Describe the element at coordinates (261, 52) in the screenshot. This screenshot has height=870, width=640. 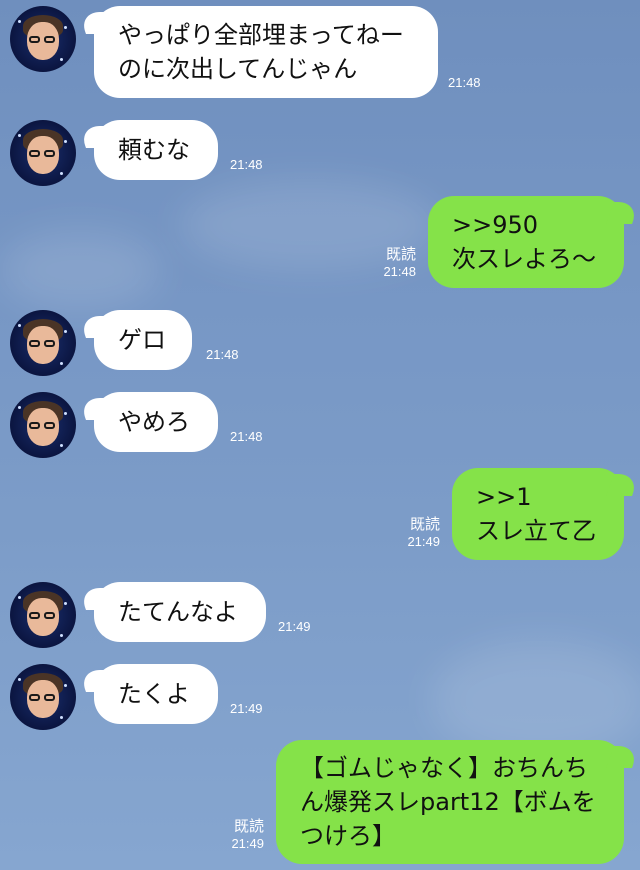
I see `message-text: やっぱり全部埋まってねー のに次出してんじゃん` at that location.